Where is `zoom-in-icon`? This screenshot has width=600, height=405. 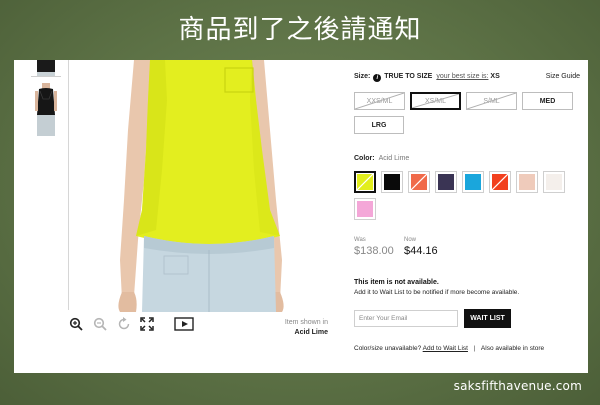
zoom-in-icon is located at coordinates (76, 324).